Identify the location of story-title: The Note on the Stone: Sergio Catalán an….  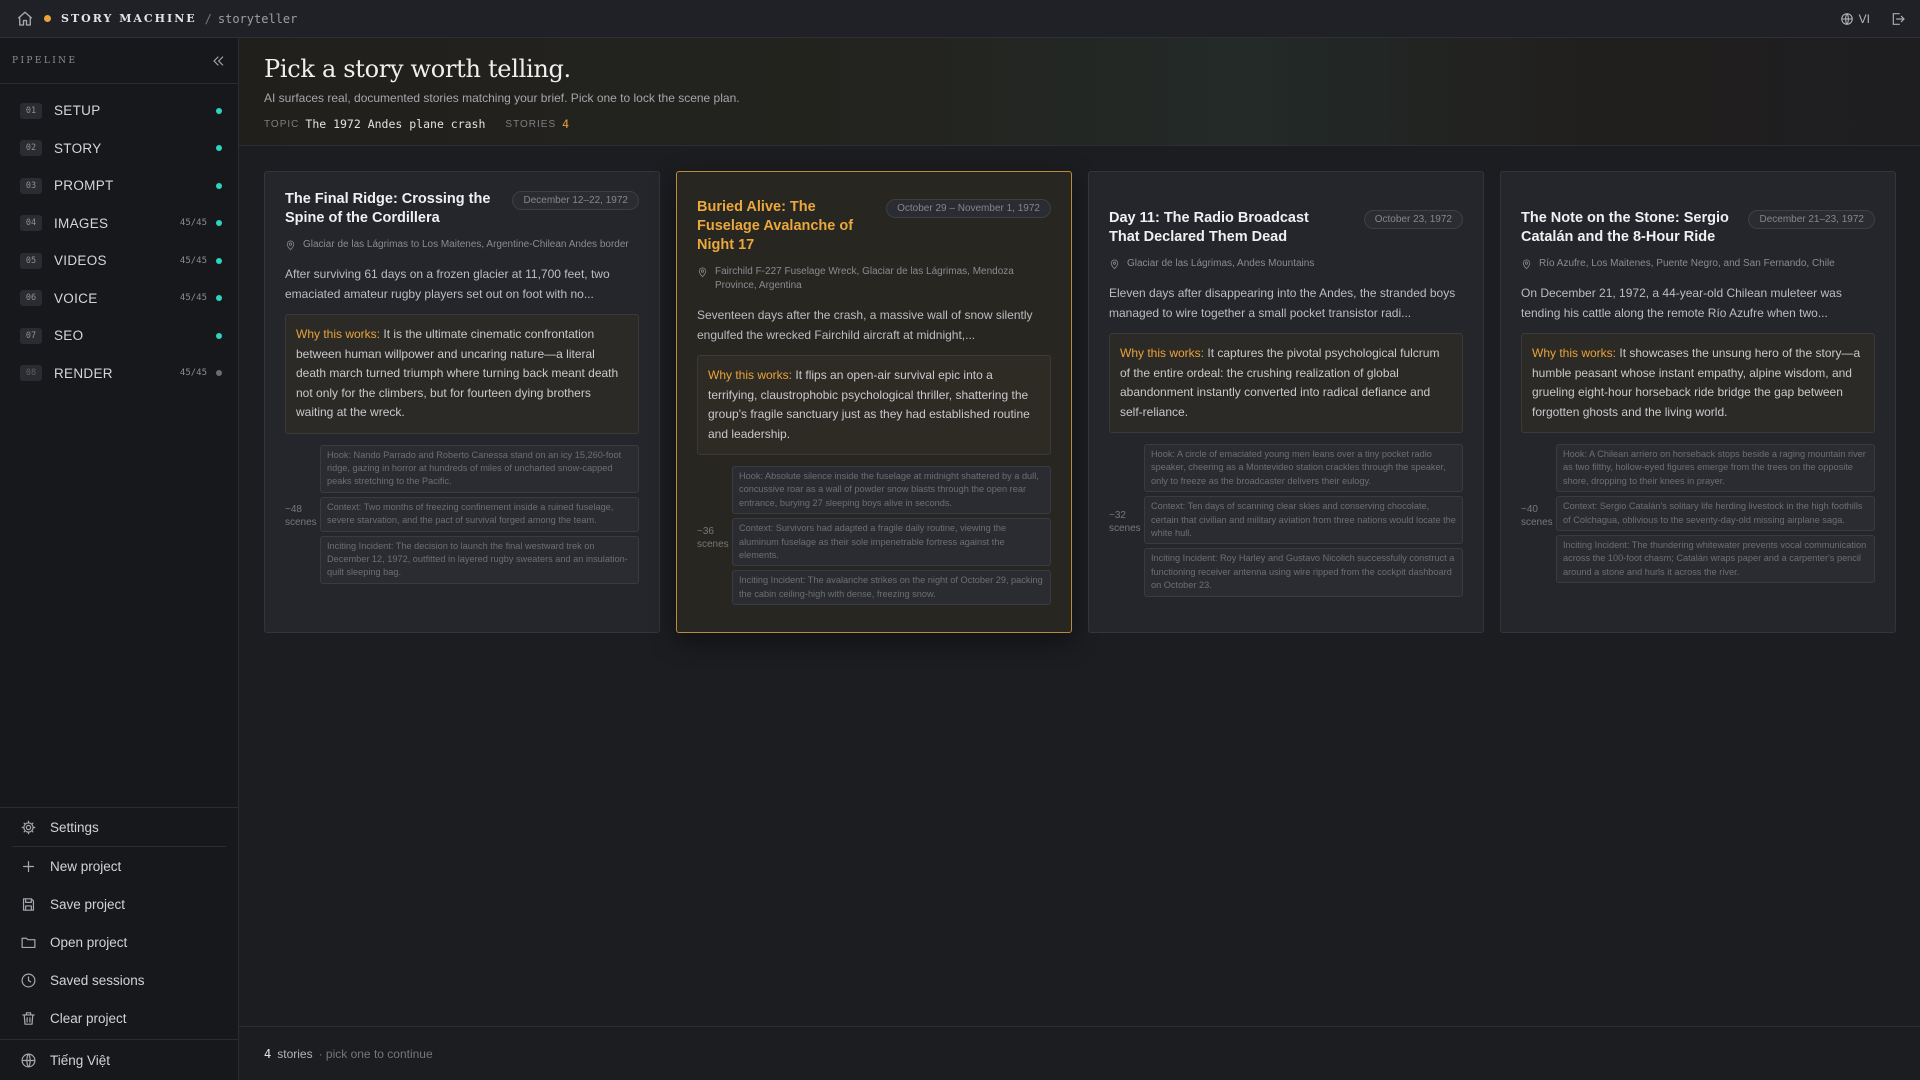
(1625, 227).